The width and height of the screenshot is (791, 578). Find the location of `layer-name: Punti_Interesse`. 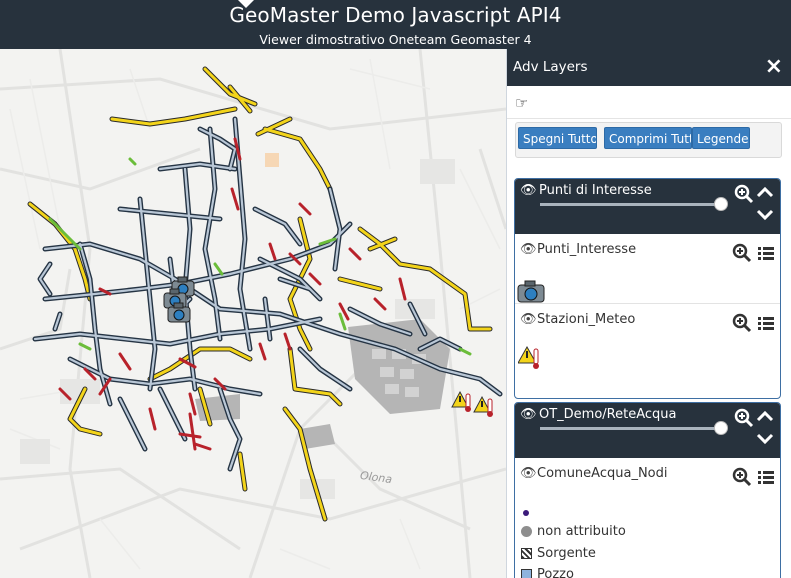

layer-name: Punti_Interesse is located at coordinates (587, 249).